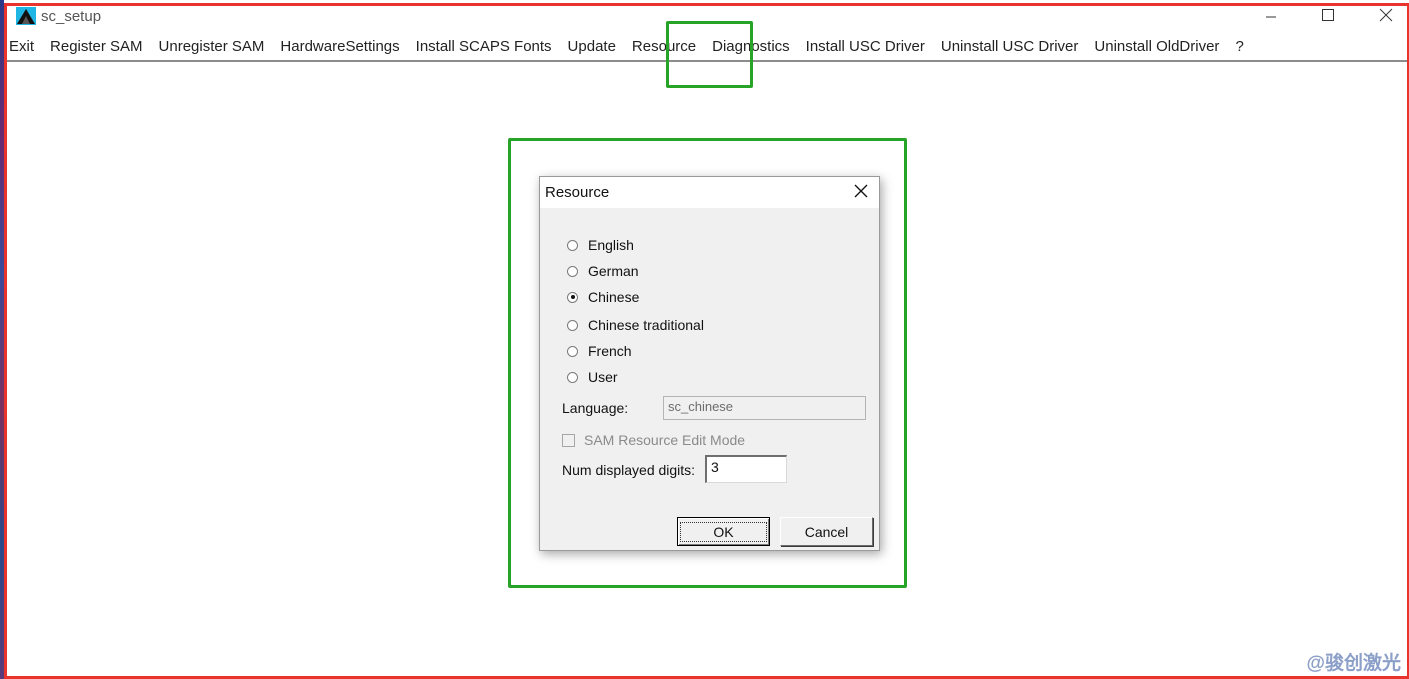 The image size is (1409, 679). Describe the element at coordinates (212, 47) in the screenshot. I see `menu-unregister-sam: Unregister SAM` at that location.